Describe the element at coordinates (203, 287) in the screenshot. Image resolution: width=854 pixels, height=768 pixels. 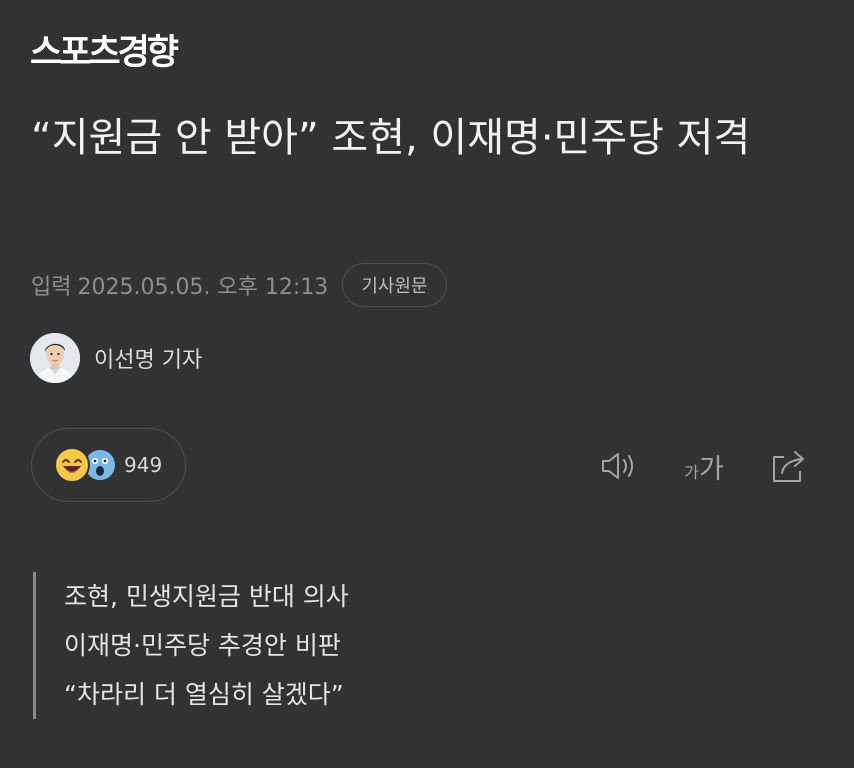
I see `published-datetime: 2025.05.05. 오후 12:13` at that location.